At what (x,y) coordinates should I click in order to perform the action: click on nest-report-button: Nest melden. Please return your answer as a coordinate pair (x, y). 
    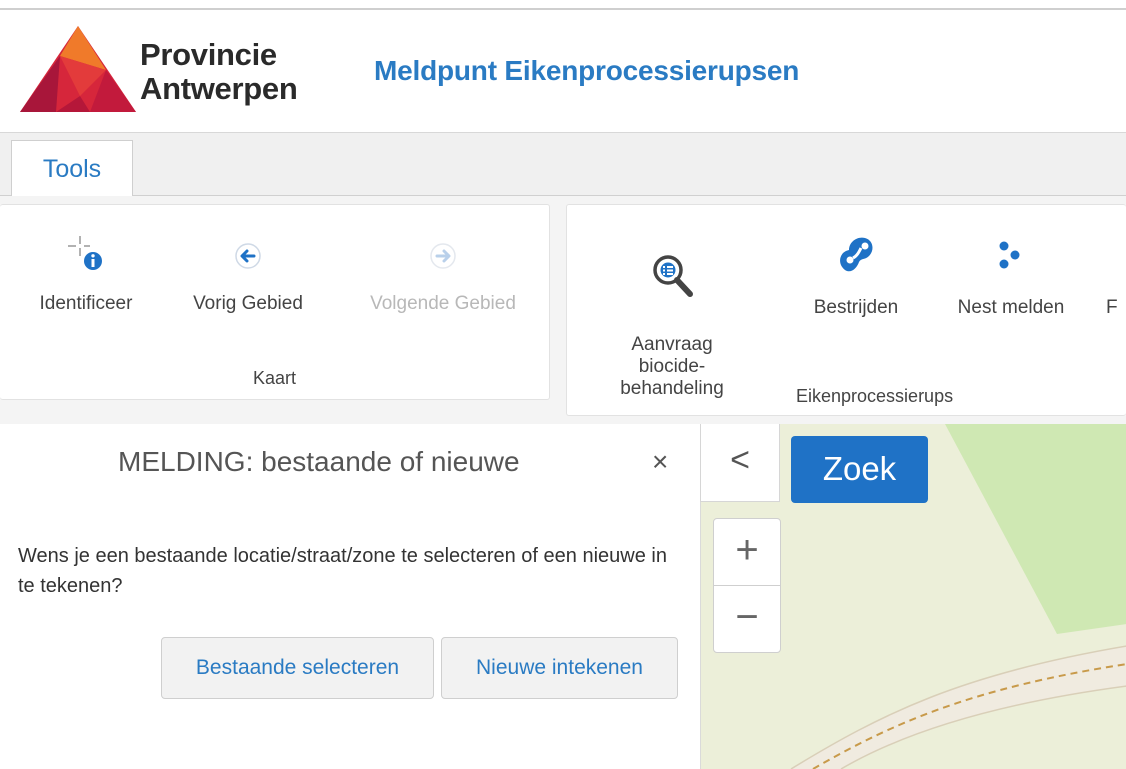
    Looking at the image, I should click on (1011, 273).